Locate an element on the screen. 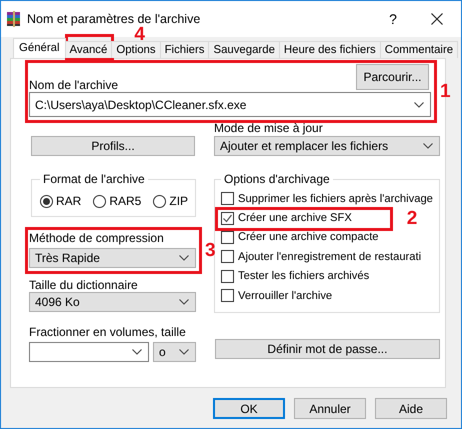  books-icon is located at coordinates (14, 19).